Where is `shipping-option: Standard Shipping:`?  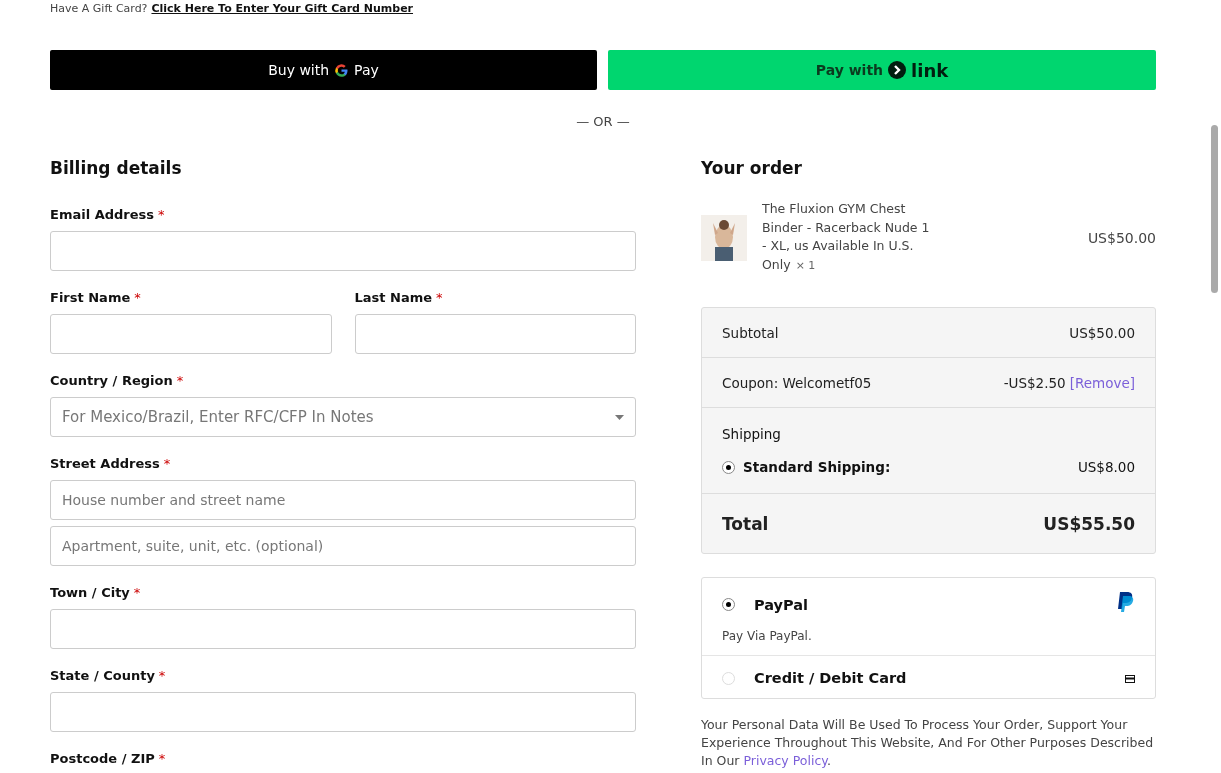 shipping-option: Standard Shipping: is located at coordinates (817, 467).